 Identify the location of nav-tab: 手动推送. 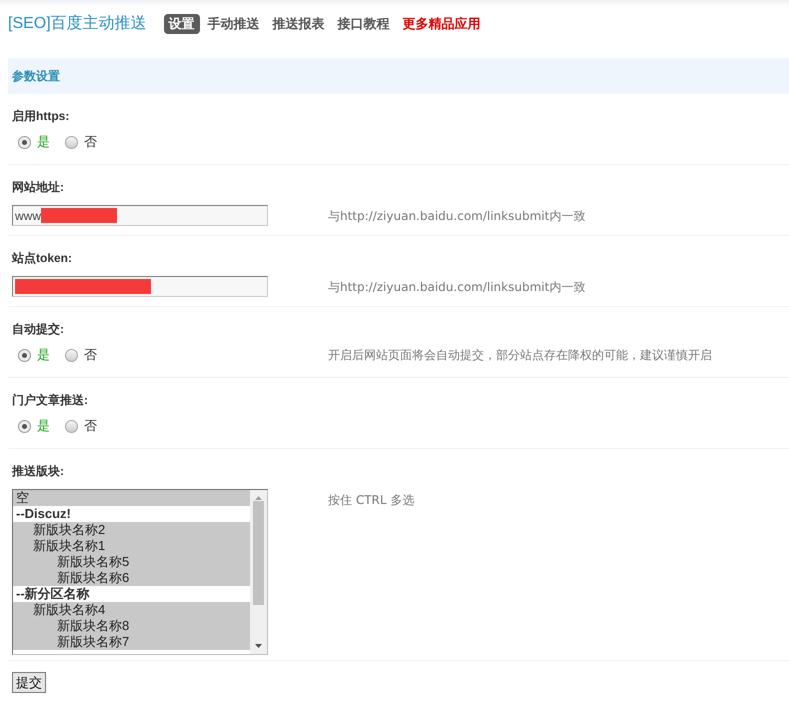
(233, 24).